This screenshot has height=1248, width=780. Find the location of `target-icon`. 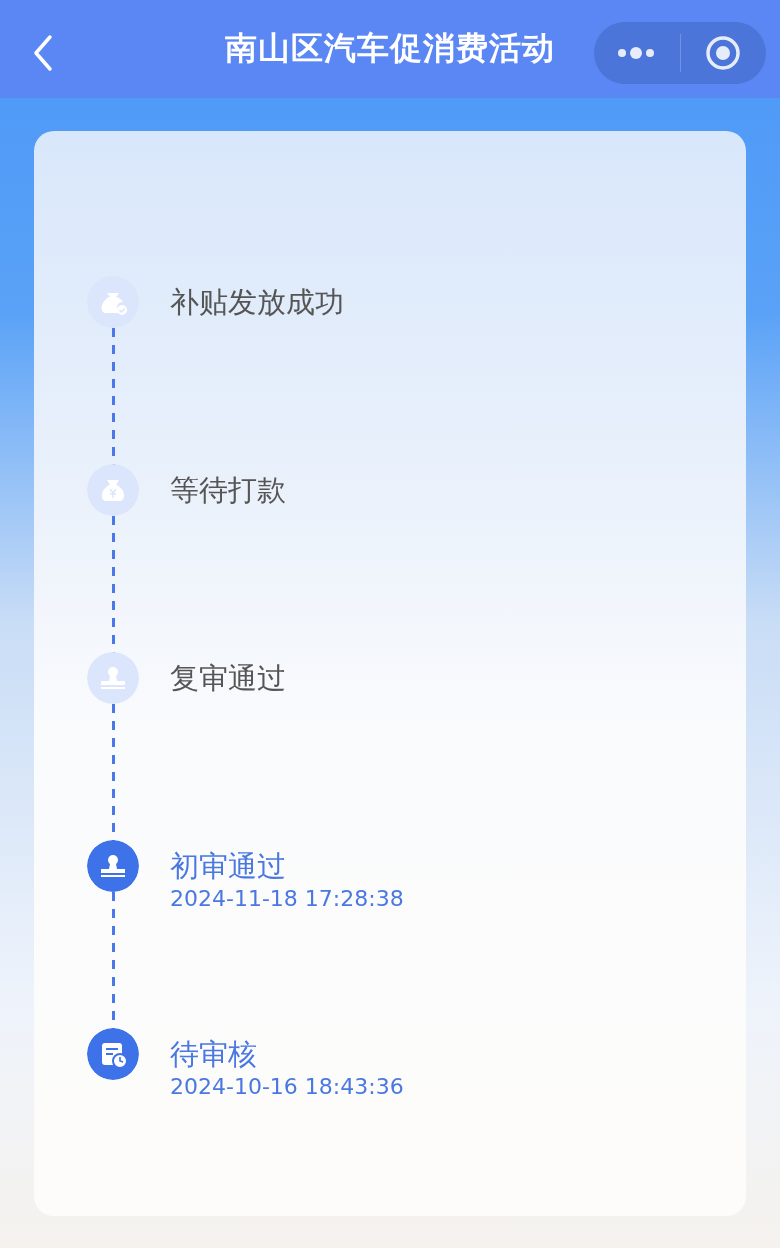

target-icon is located at coordinates (723, 53).